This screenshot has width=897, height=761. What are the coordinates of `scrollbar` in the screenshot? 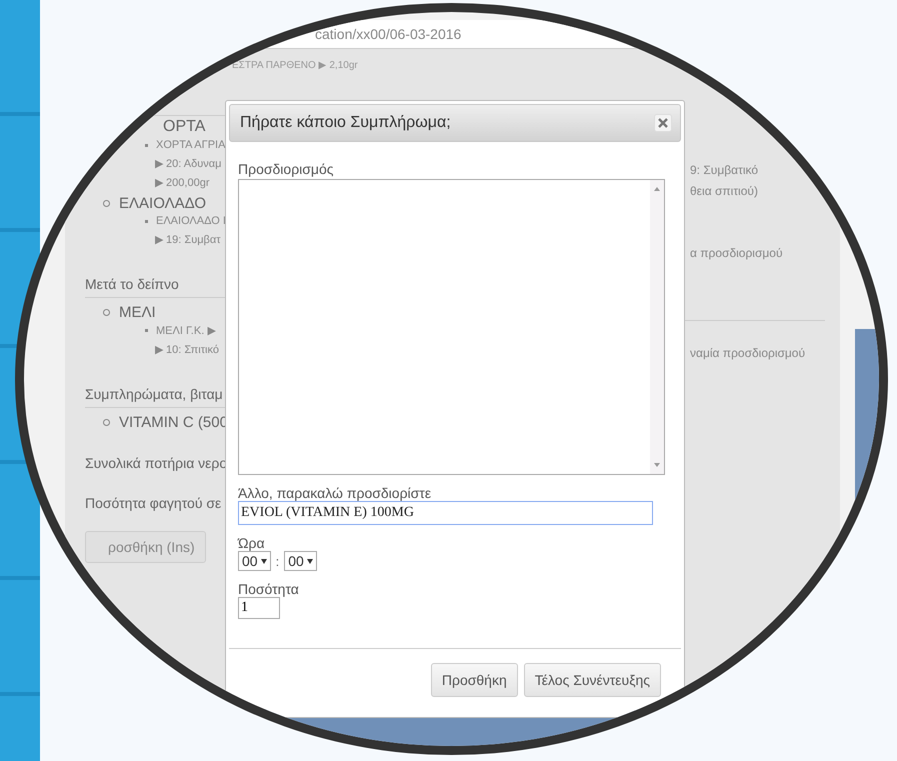 It's located at (657, 327).